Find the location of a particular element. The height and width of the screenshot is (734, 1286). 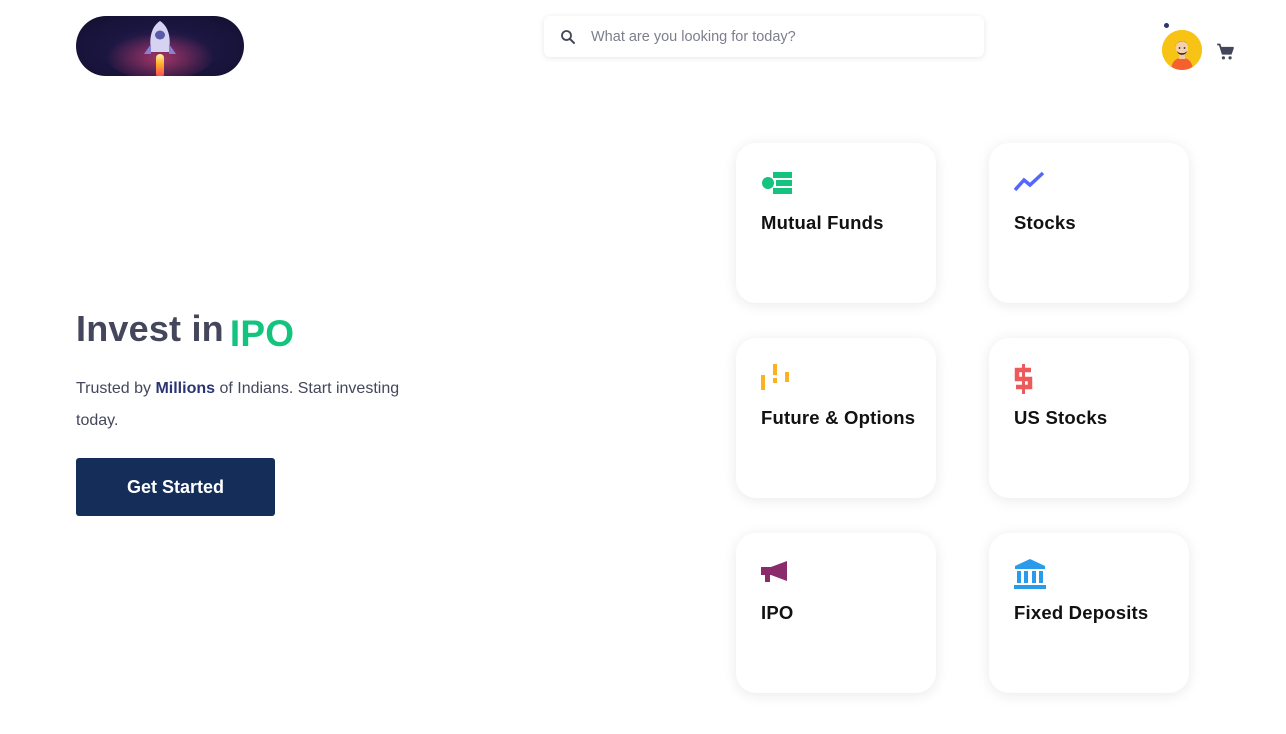

bank-icon is located at coordinates (1030, 574).